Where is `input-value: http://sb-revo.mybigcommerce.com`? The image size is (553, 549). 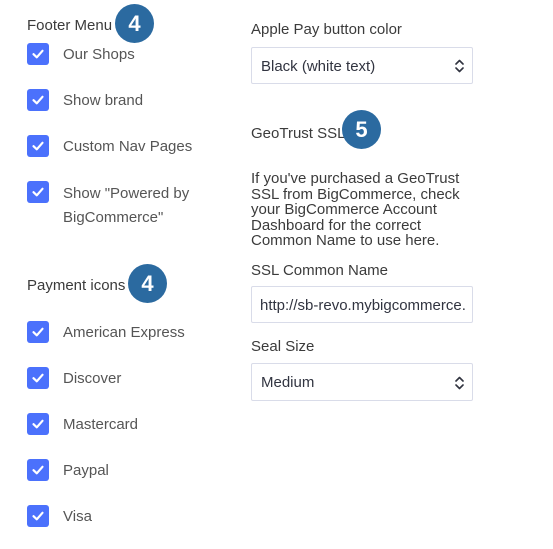 input-value: http://sb-revo.mybigcommerce.com is located at coordinates (363, 305).